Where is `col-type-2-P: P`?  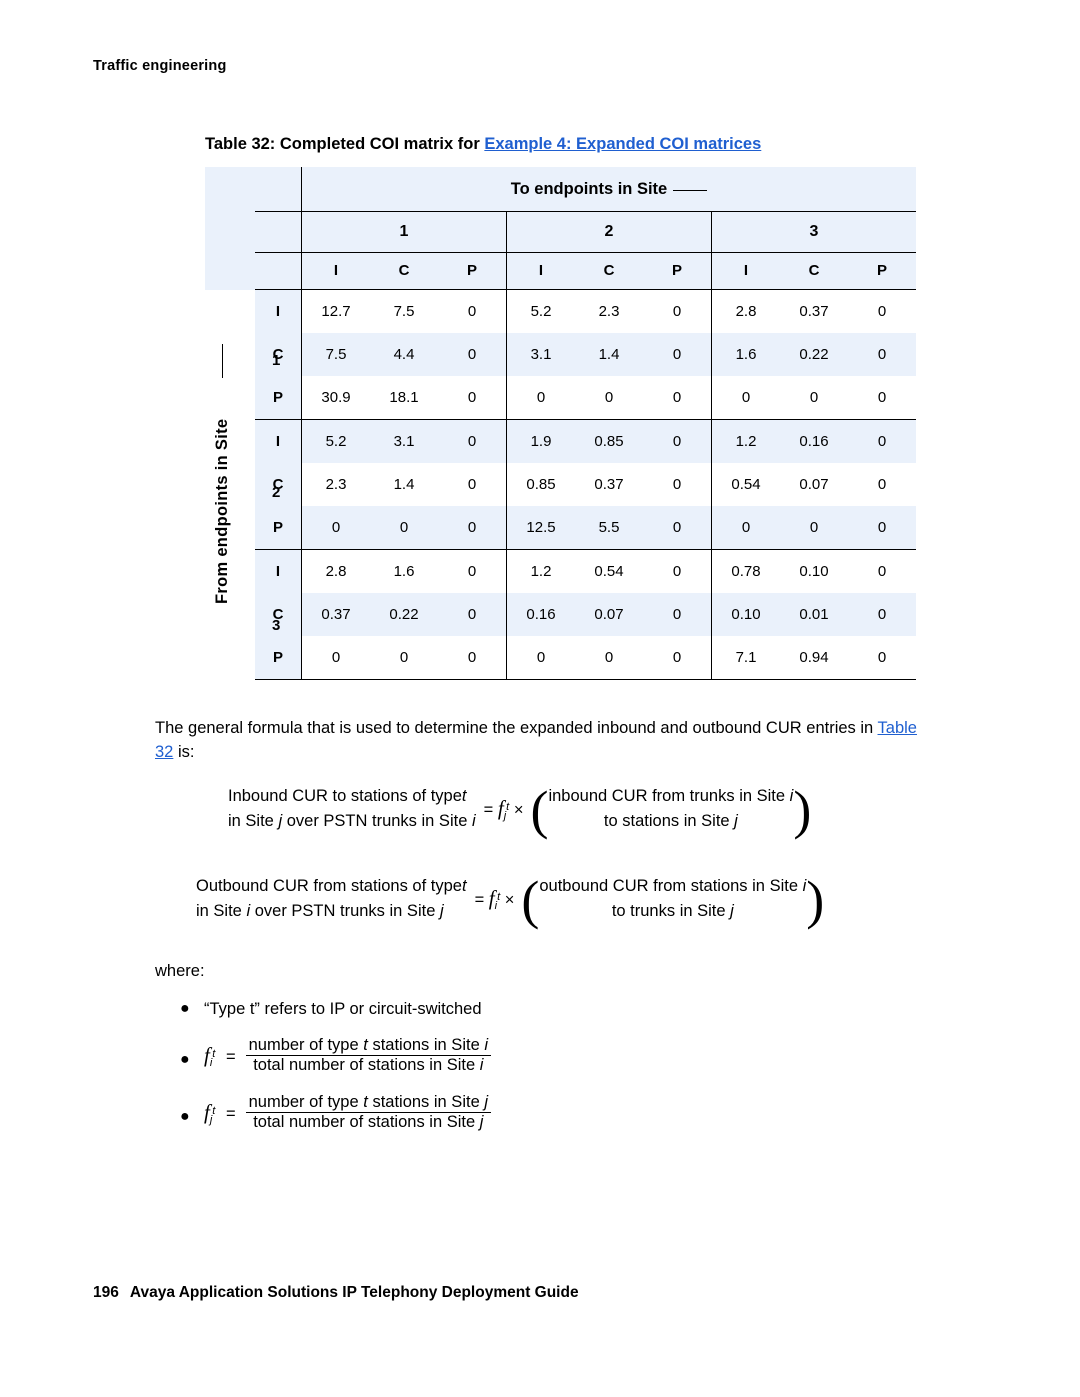
col-type-2-P: P is located at coordinates (677, 271).